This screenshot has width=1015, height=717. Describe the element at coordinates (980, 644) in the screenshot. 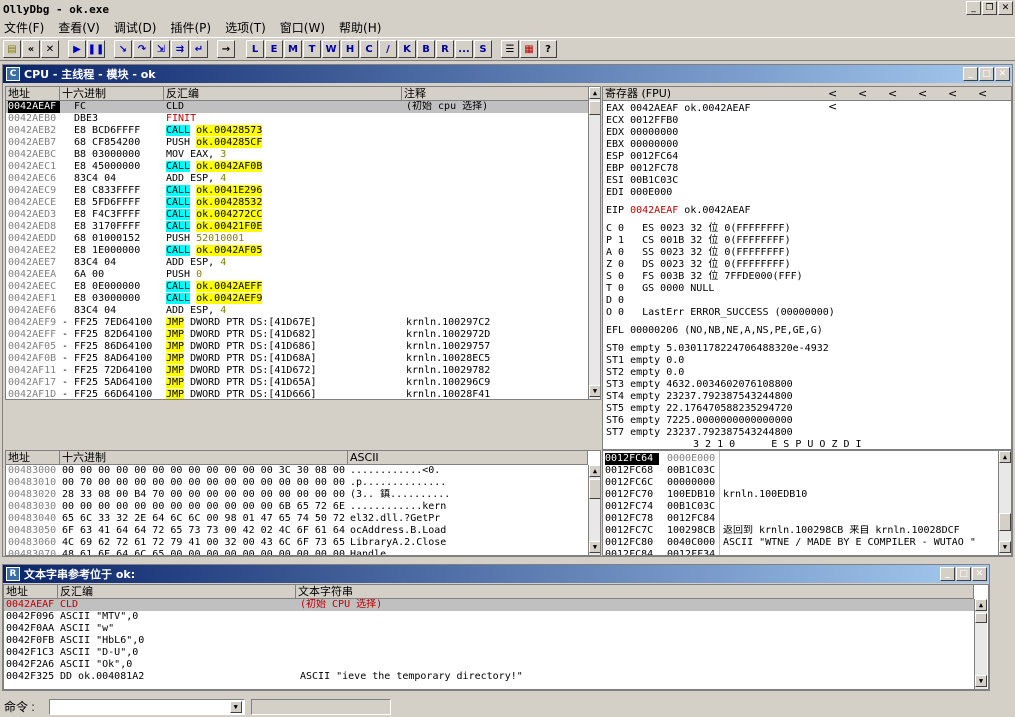

I see `strings-scrollbar: ▲ ▼` at that location.